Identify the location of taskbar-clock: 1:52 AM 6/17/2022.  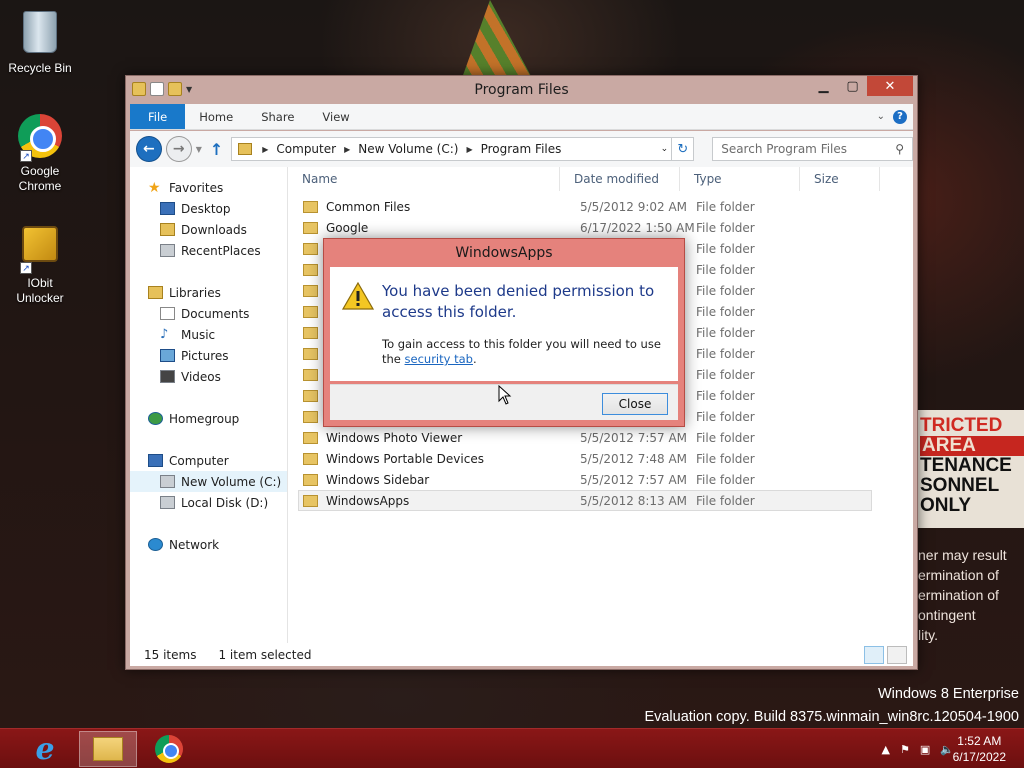
(979, 749).